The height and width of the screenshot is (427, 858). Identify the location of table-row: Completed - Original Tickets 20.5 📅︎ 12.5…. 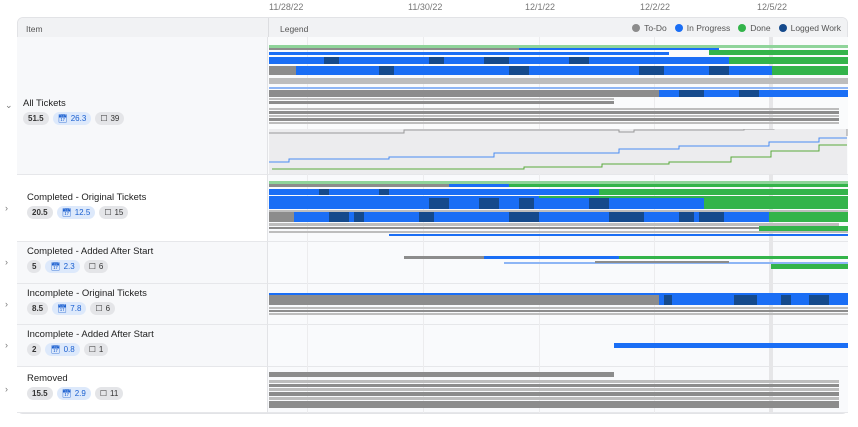
(142, 208).